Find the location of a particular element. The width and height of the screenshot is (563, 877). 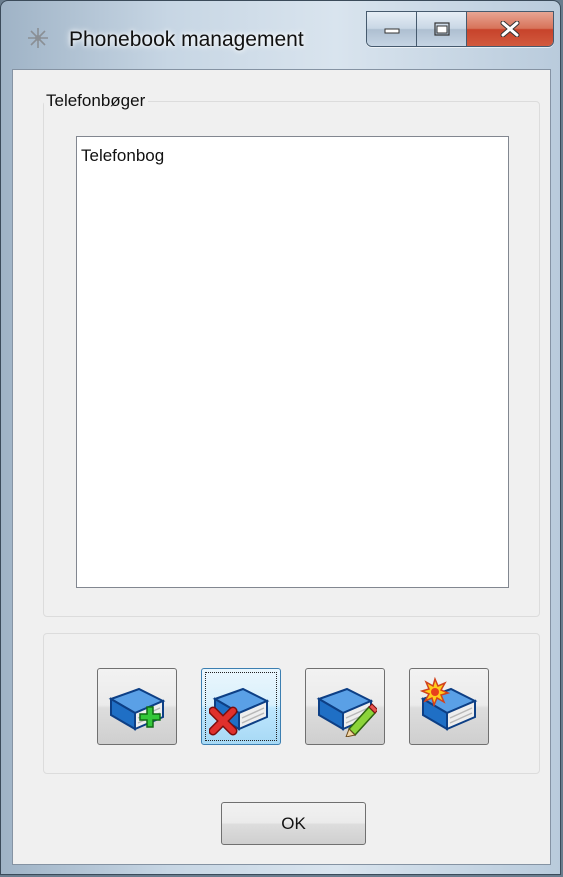

book-new-icon is located at coordinates (448, 704).